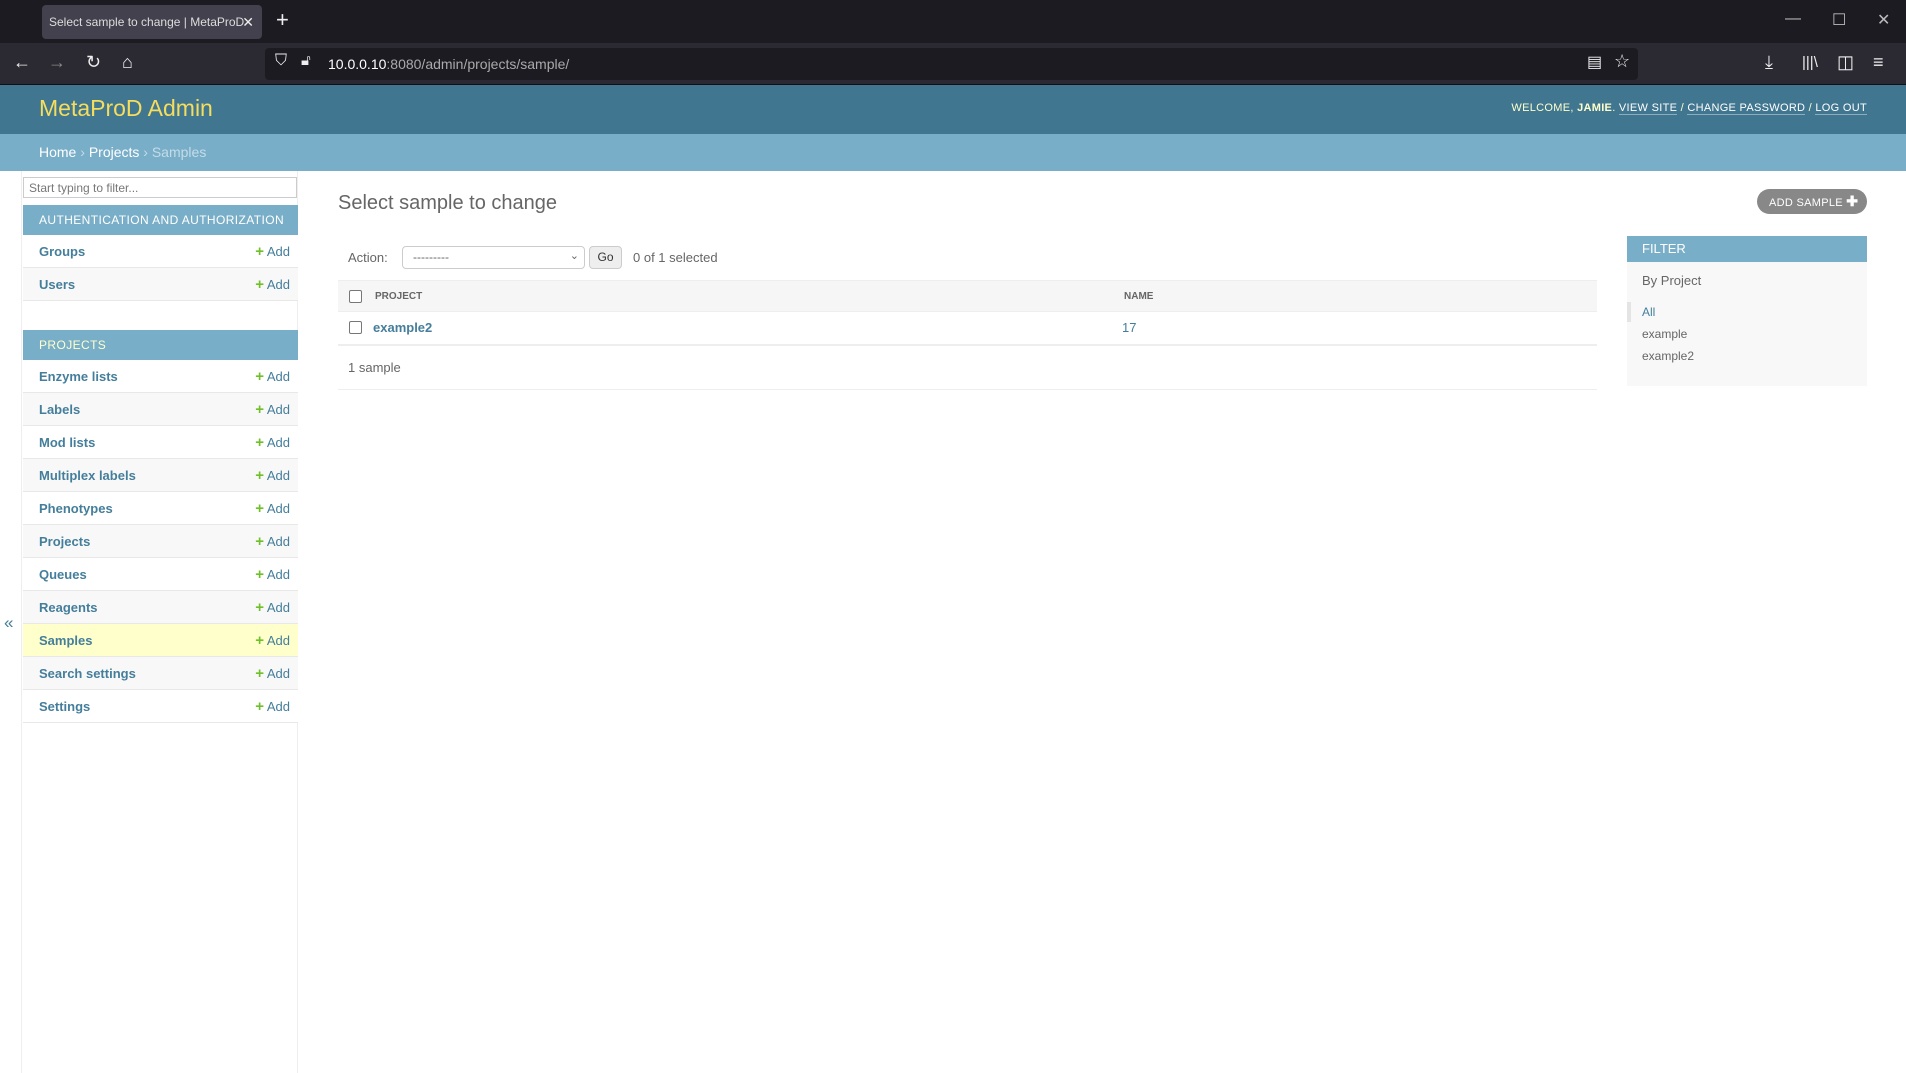 Image resolution: width=1906 pixels, height=1073 pixels. I want to click on filter-option-example2: example2, so click(1668, 356).